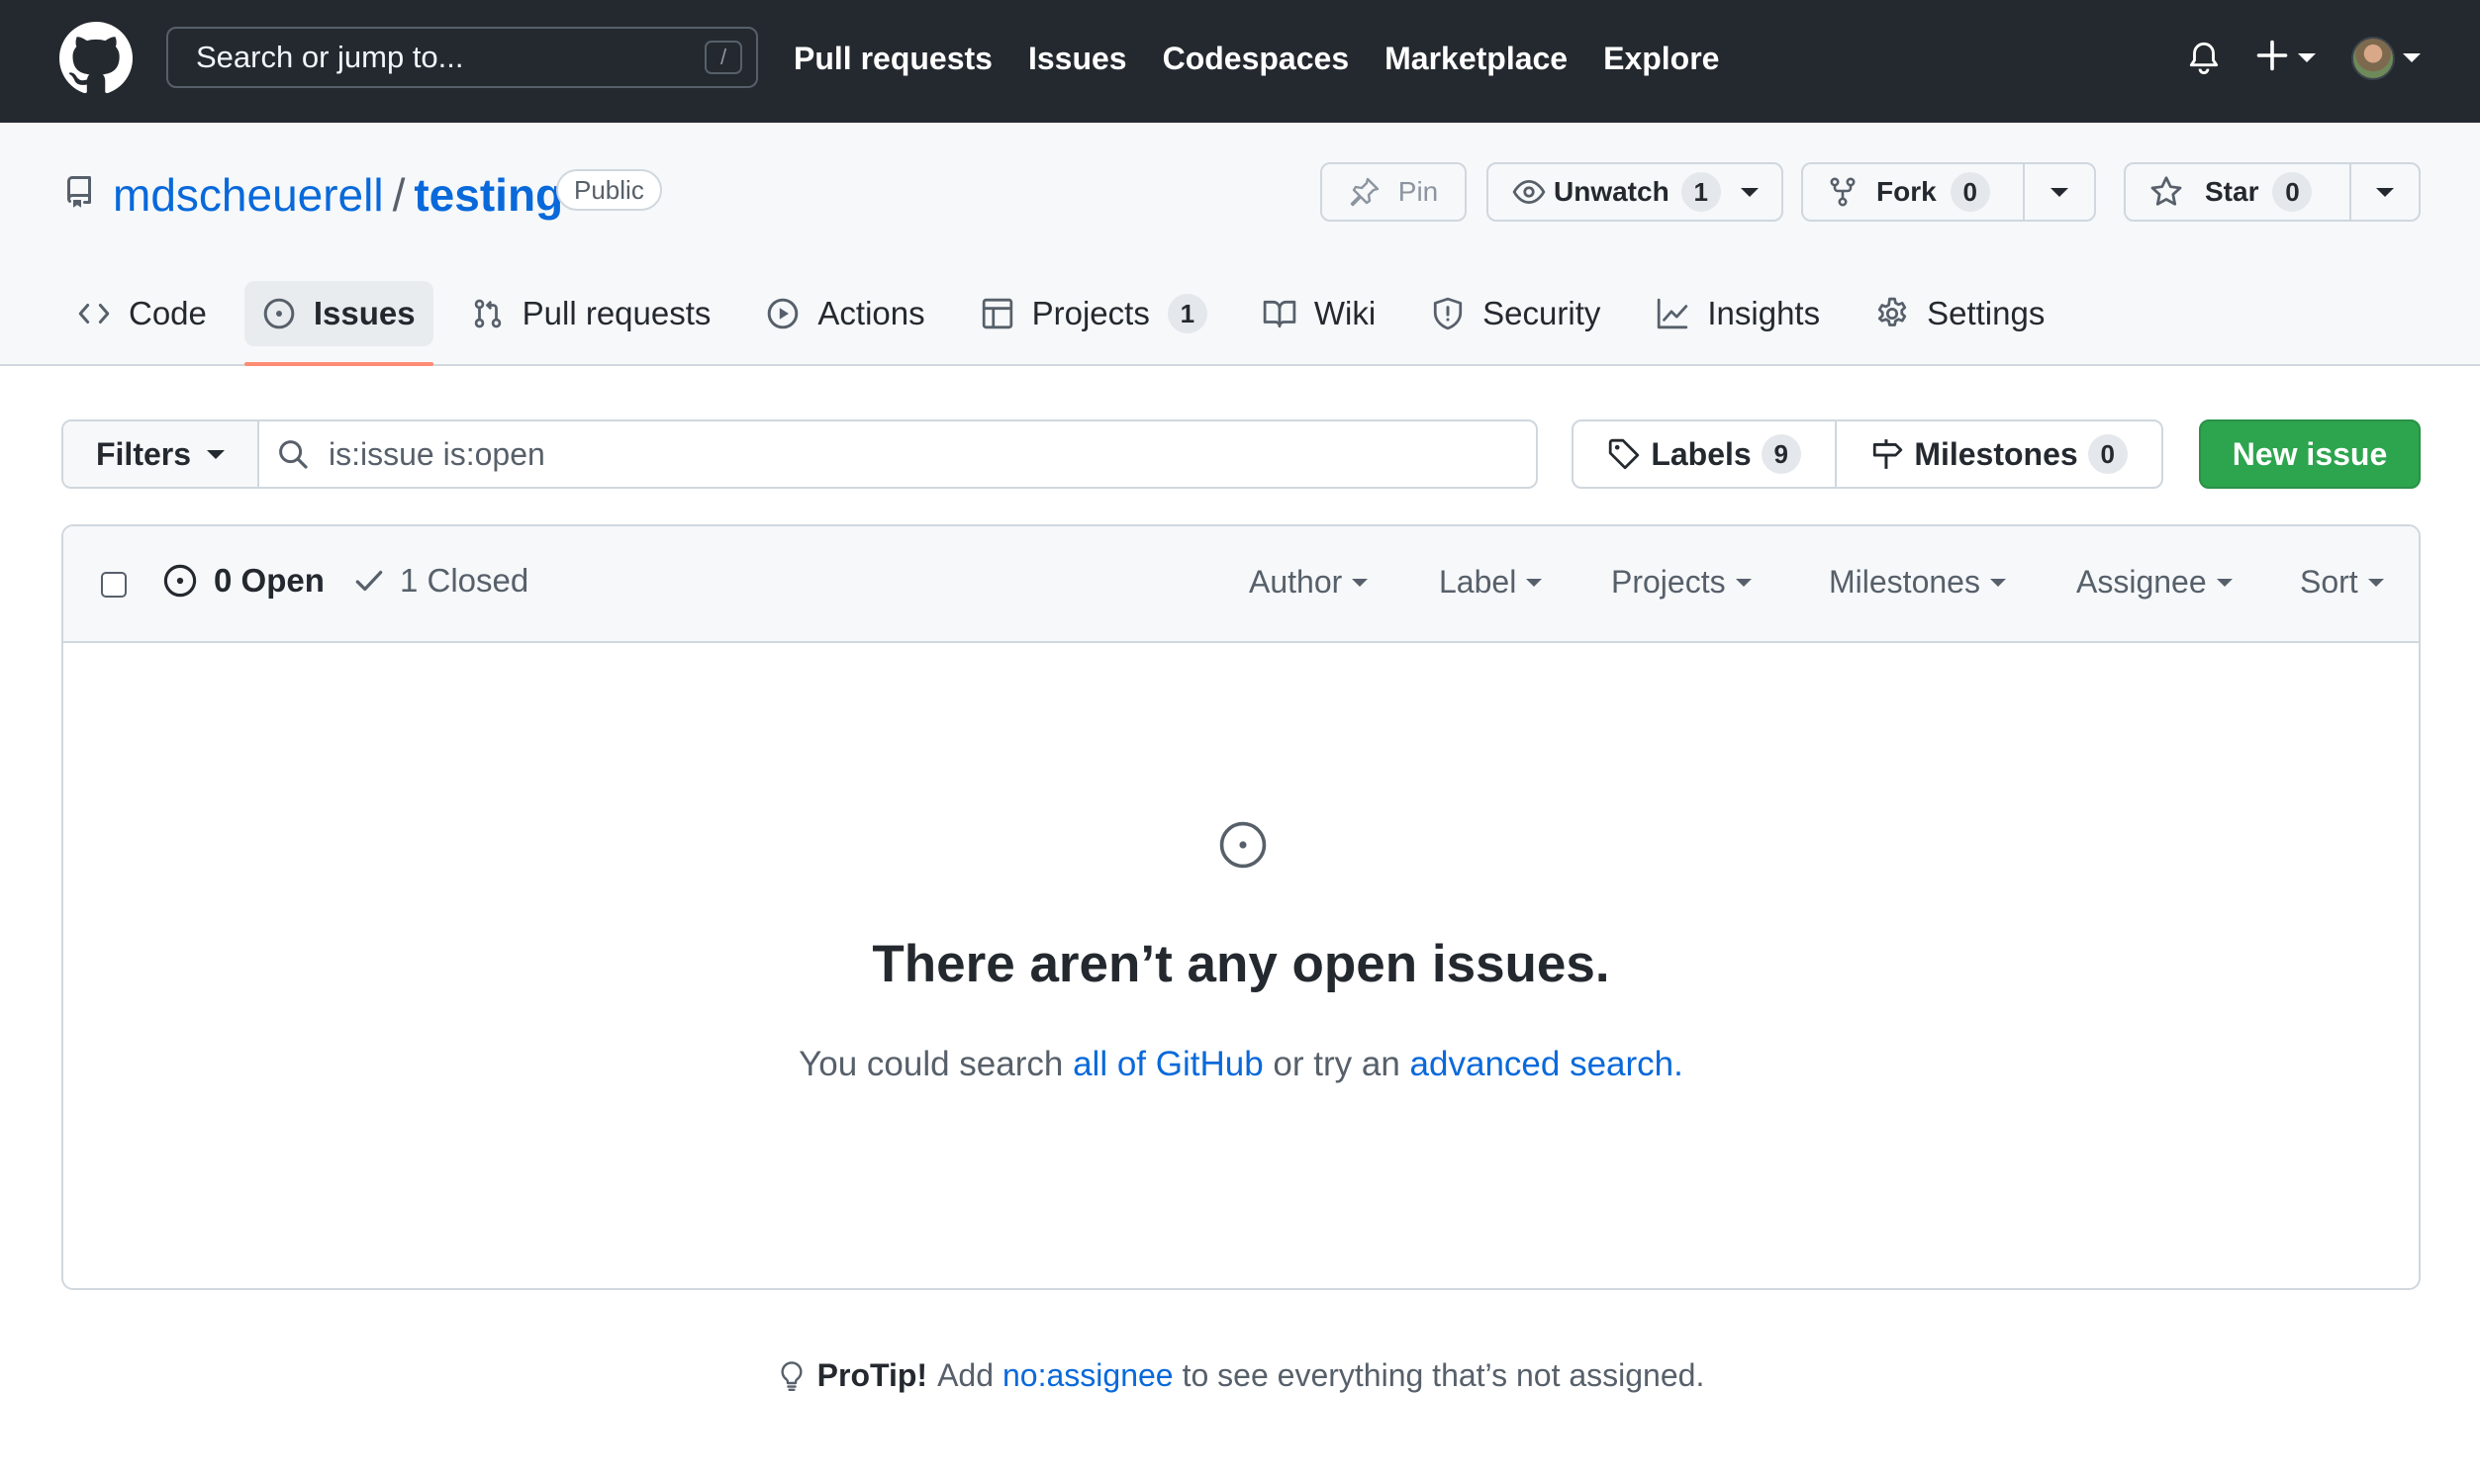 Image resolution: width=2480 pixels, height=1484 pixels. Describe the element at coordinates (609, 190) in the screenshot. I see `visibility-badge: Public` at that location.